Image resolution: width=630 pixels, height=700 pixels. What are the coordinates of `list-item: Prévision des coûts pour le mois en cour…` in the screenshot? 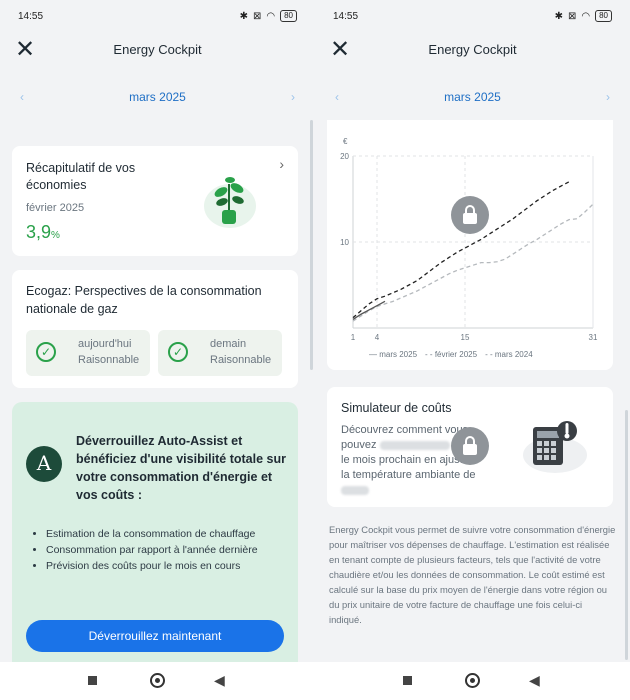 It's located at (166, 566).